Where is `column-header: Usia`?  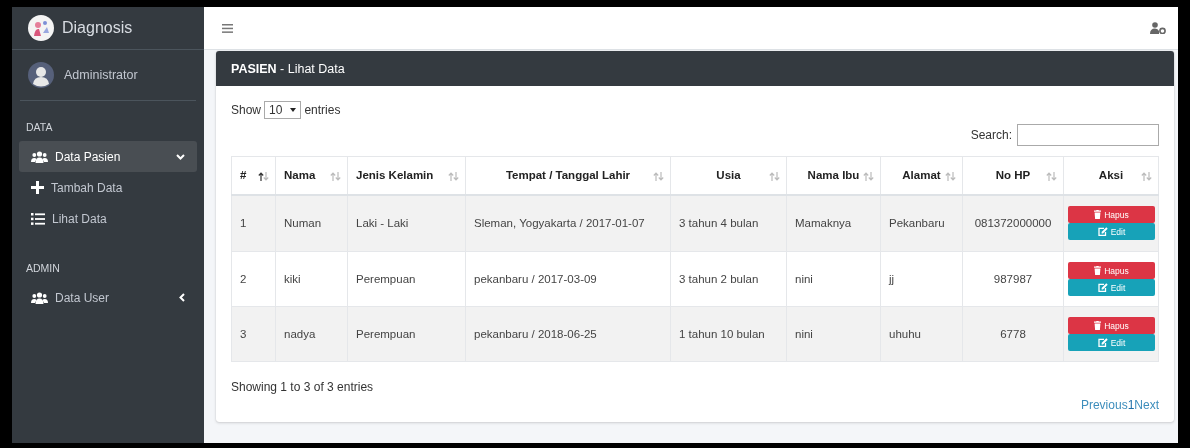 column-header: Usia is located at coordinates (728, 175).